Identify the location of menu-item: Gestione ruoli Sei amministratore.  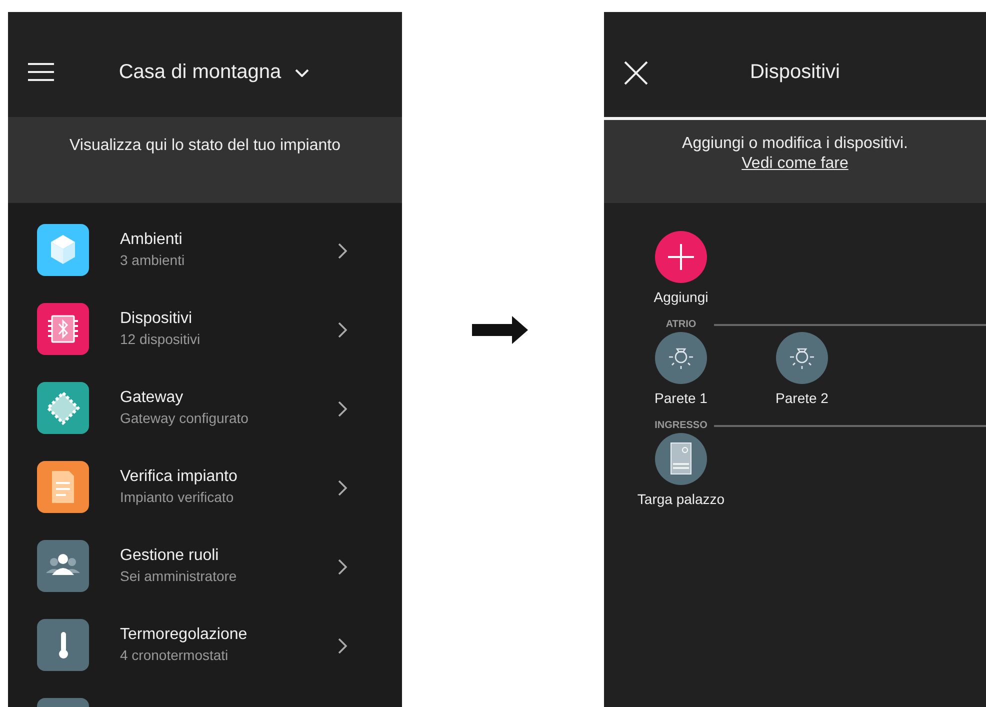
(219, 579).